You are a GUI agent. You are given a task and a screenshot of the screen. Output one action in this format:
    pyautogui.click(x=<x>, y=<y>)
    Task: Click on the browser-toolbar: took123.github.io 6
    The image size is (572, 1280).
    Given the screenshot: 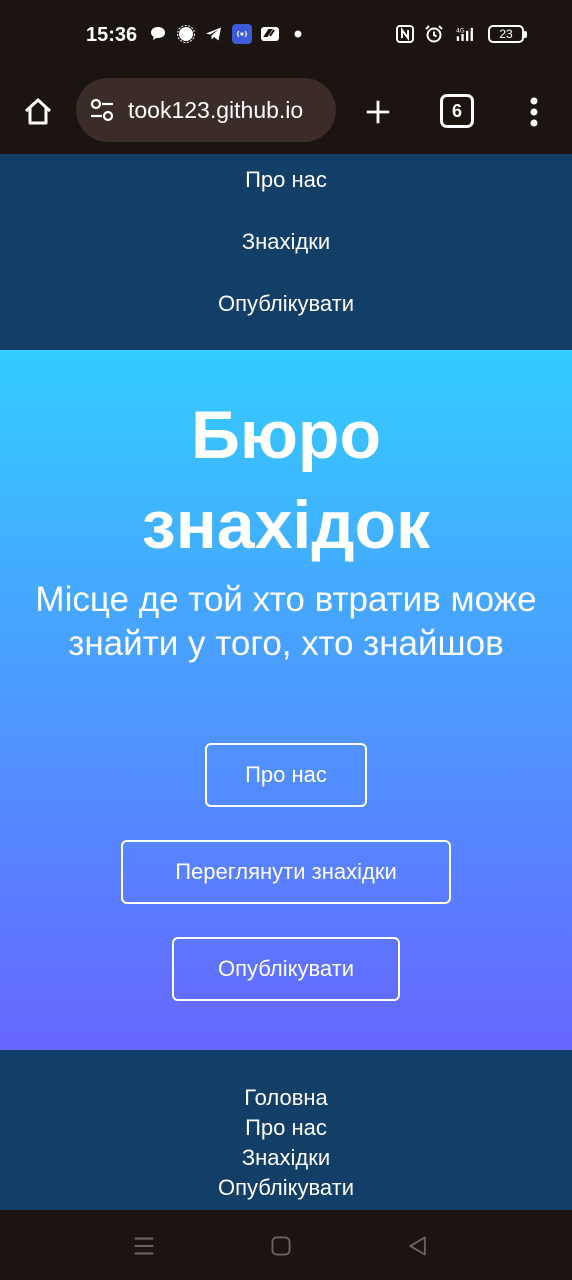 What is the action you would take?
    pyautogui.click(x=286, y=112)
    